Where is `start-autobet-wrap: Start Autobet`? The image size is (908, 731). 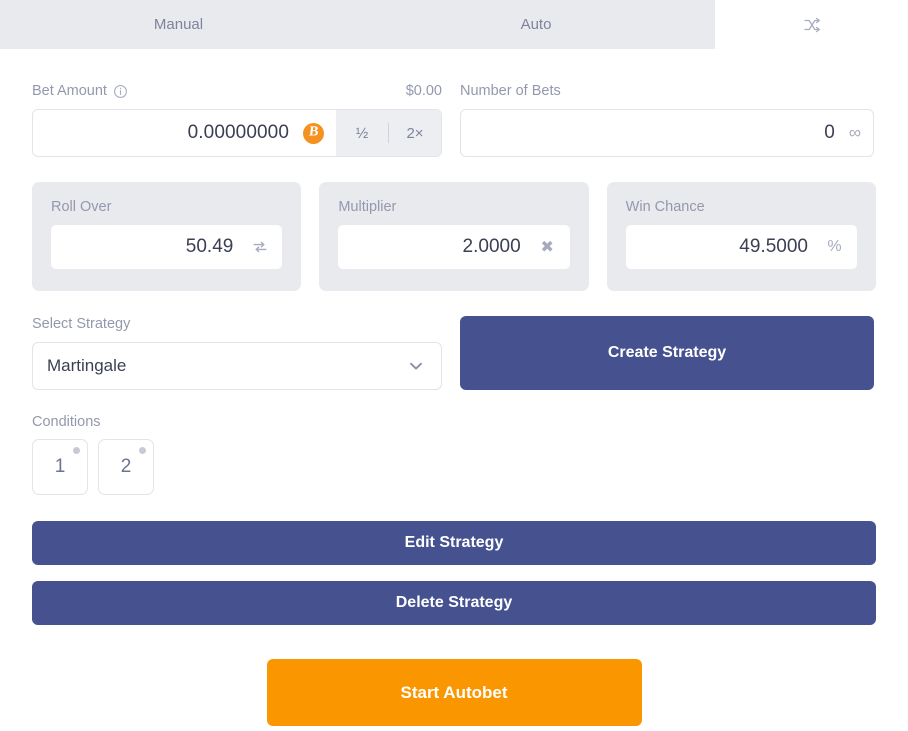 start-autobet-wrap: Start Autobet is located at coordinates (454, 692).